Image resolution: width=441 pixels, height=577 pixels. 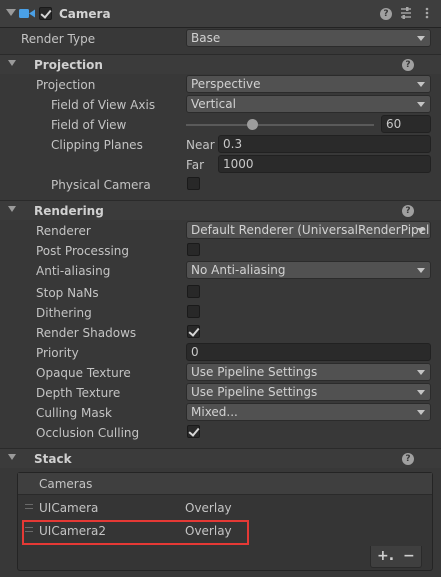 I want to click on anti-aliasing-label: Anti-aliasing, so click(x=73, y=271).